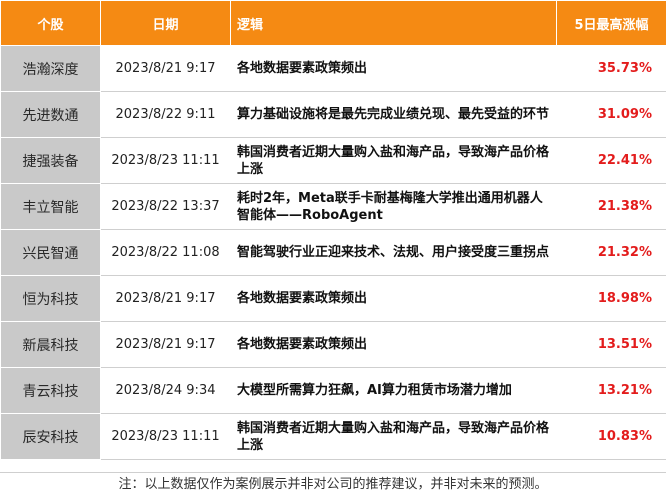 The image size is (666, 499). I want to click on footer-note: 注：以上数据仅作为案例展示并非对公司的推荐建议，并非对未来的预测。, so click(333, 485).